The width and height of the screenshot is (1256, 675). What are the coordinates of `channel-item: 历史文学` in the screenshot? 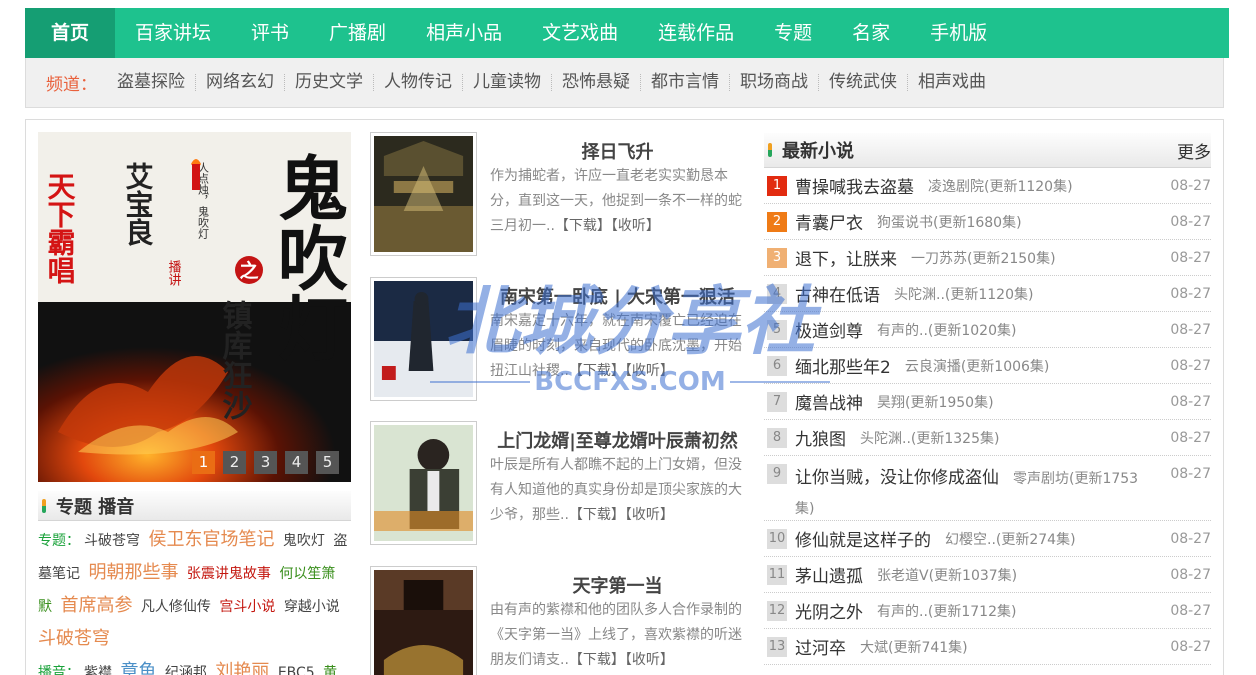 It's located at (329, 82).